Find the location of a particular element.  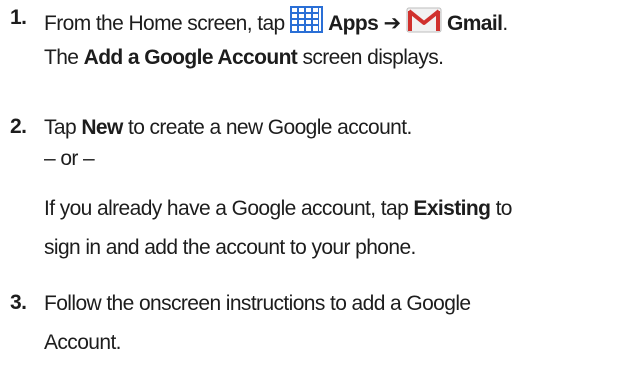

step-number: 3. is located at coordinates (18, 302).